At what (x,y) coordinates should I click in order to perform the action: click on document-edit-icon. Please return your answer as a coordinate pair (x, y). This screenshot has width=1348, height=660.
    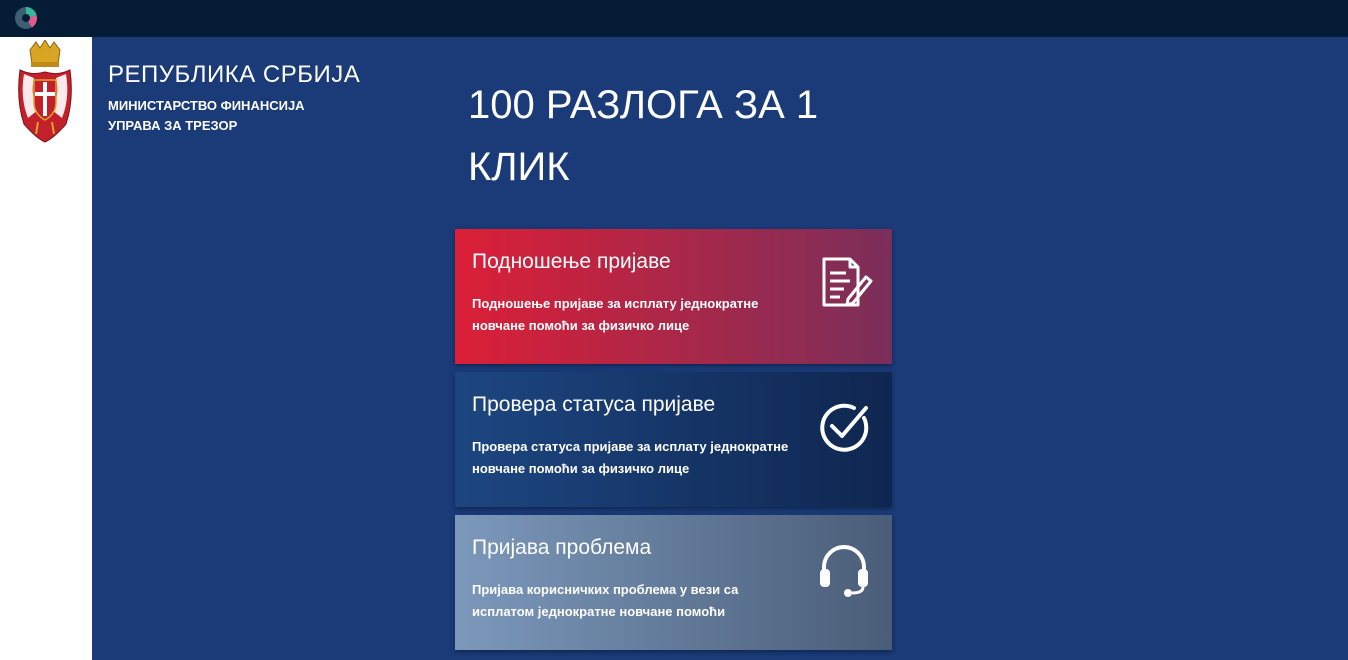
    Looking at the image, I should click on (844, 283).